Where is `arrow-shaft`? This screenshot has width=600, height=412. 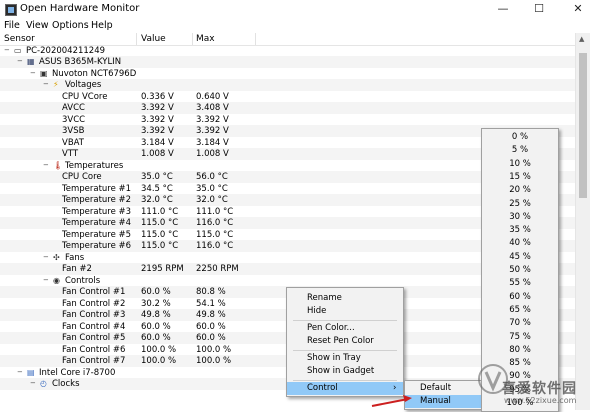 arrow-shaft is located at coordinates (390, 402).